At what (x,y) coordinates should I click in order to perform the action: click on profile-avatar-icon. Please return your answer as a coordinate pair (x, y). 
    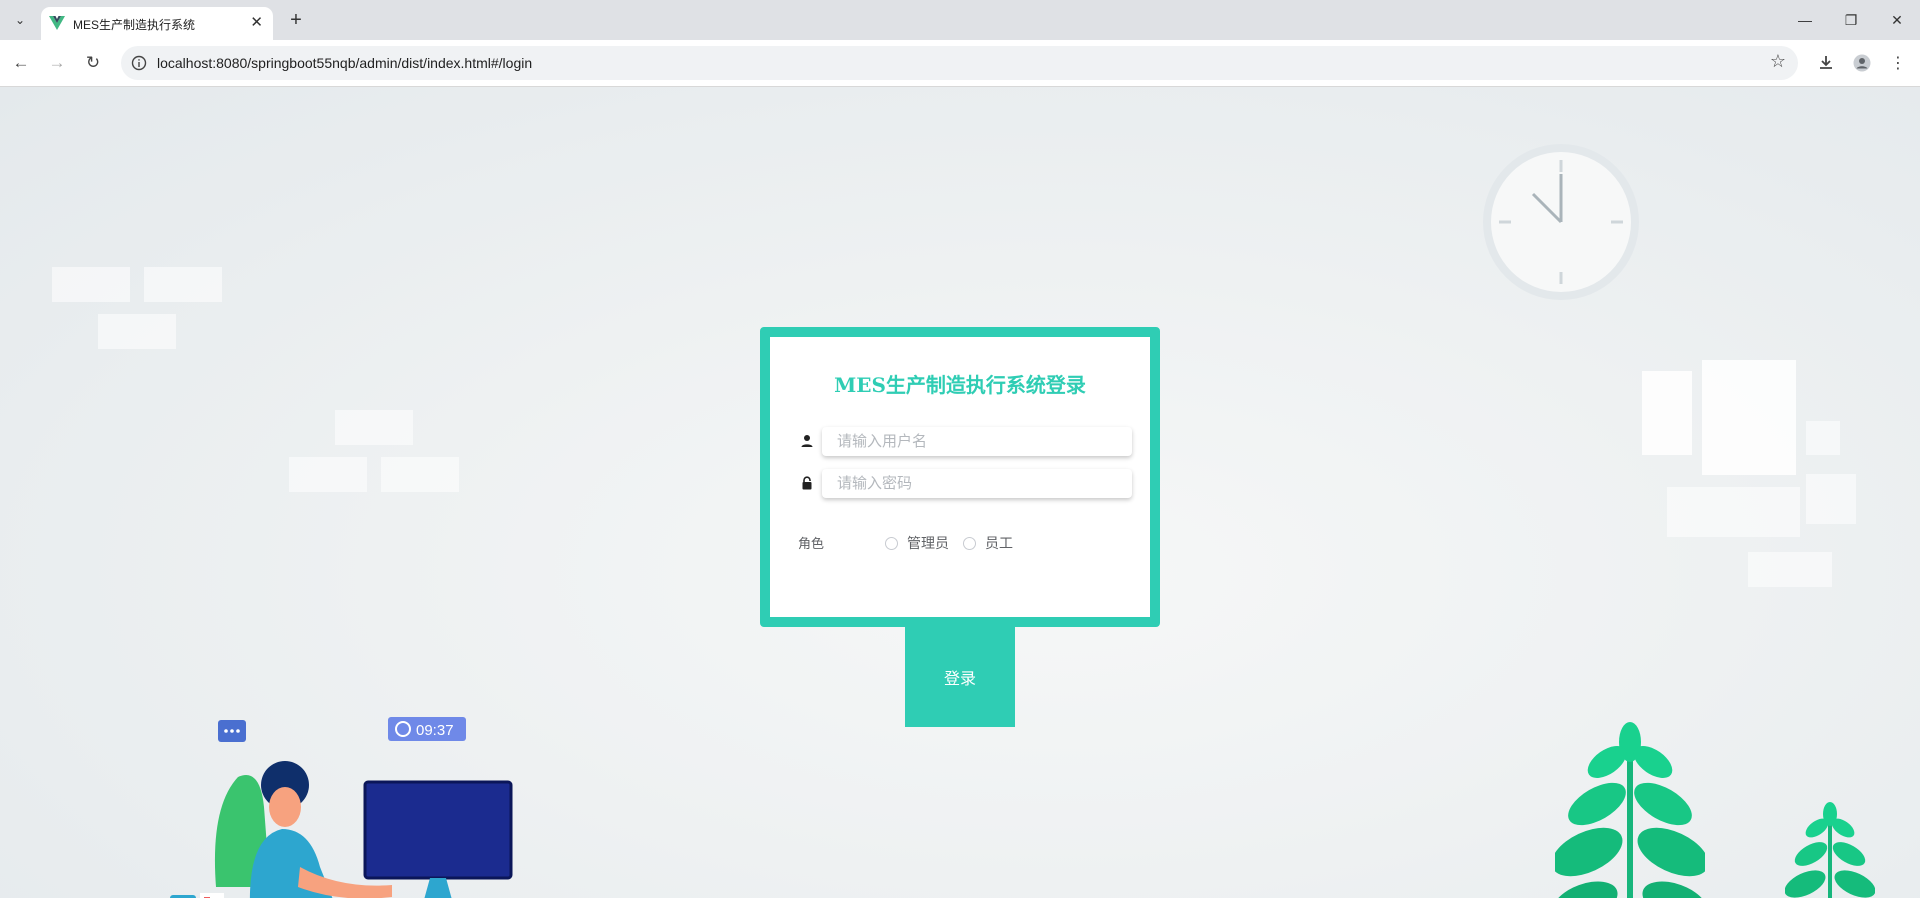
    Looking at the image, I should click on (1862, 63).